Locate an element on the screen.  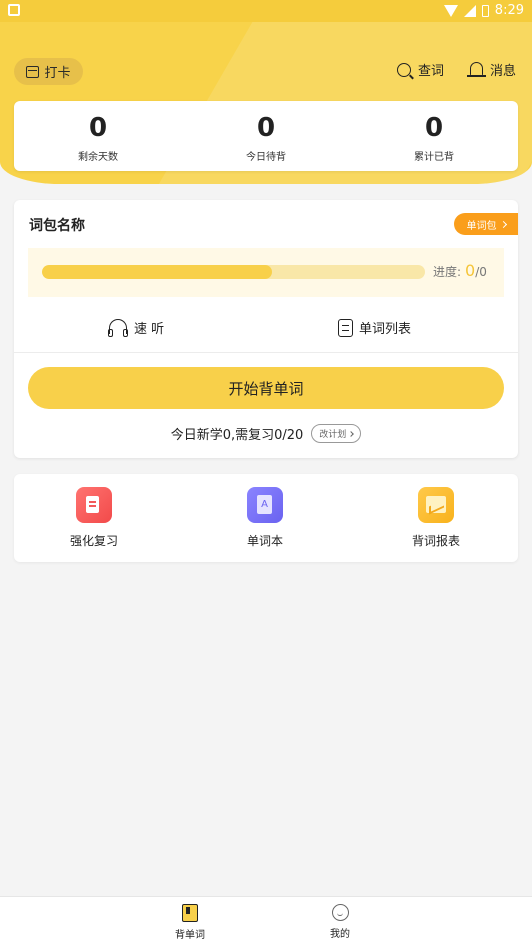
notification-icon is located at coordinates (14, 10).